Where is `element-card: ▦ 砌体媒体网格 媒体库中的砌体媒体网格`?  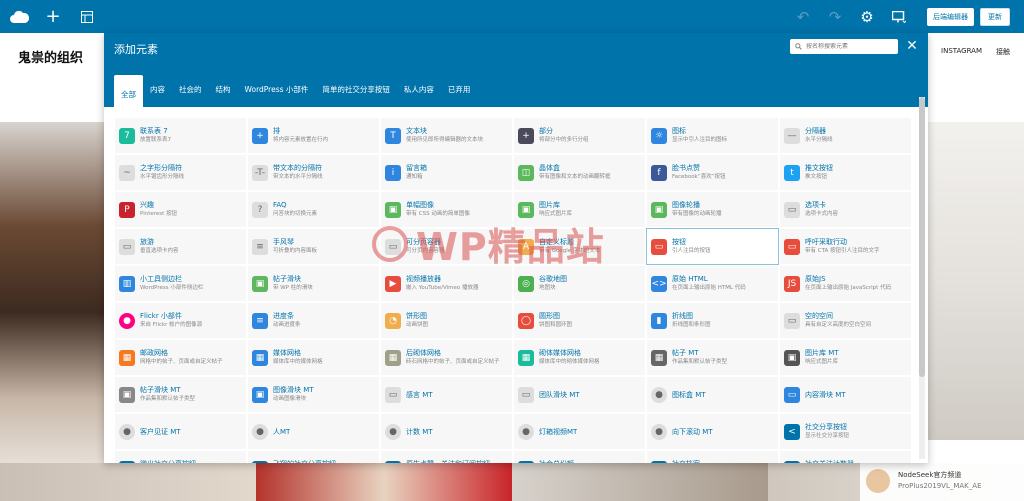 element-card: ▦ 砌体媒体网格 媒体库中的砌体媒体网格 is located at coordinates (579, 357).